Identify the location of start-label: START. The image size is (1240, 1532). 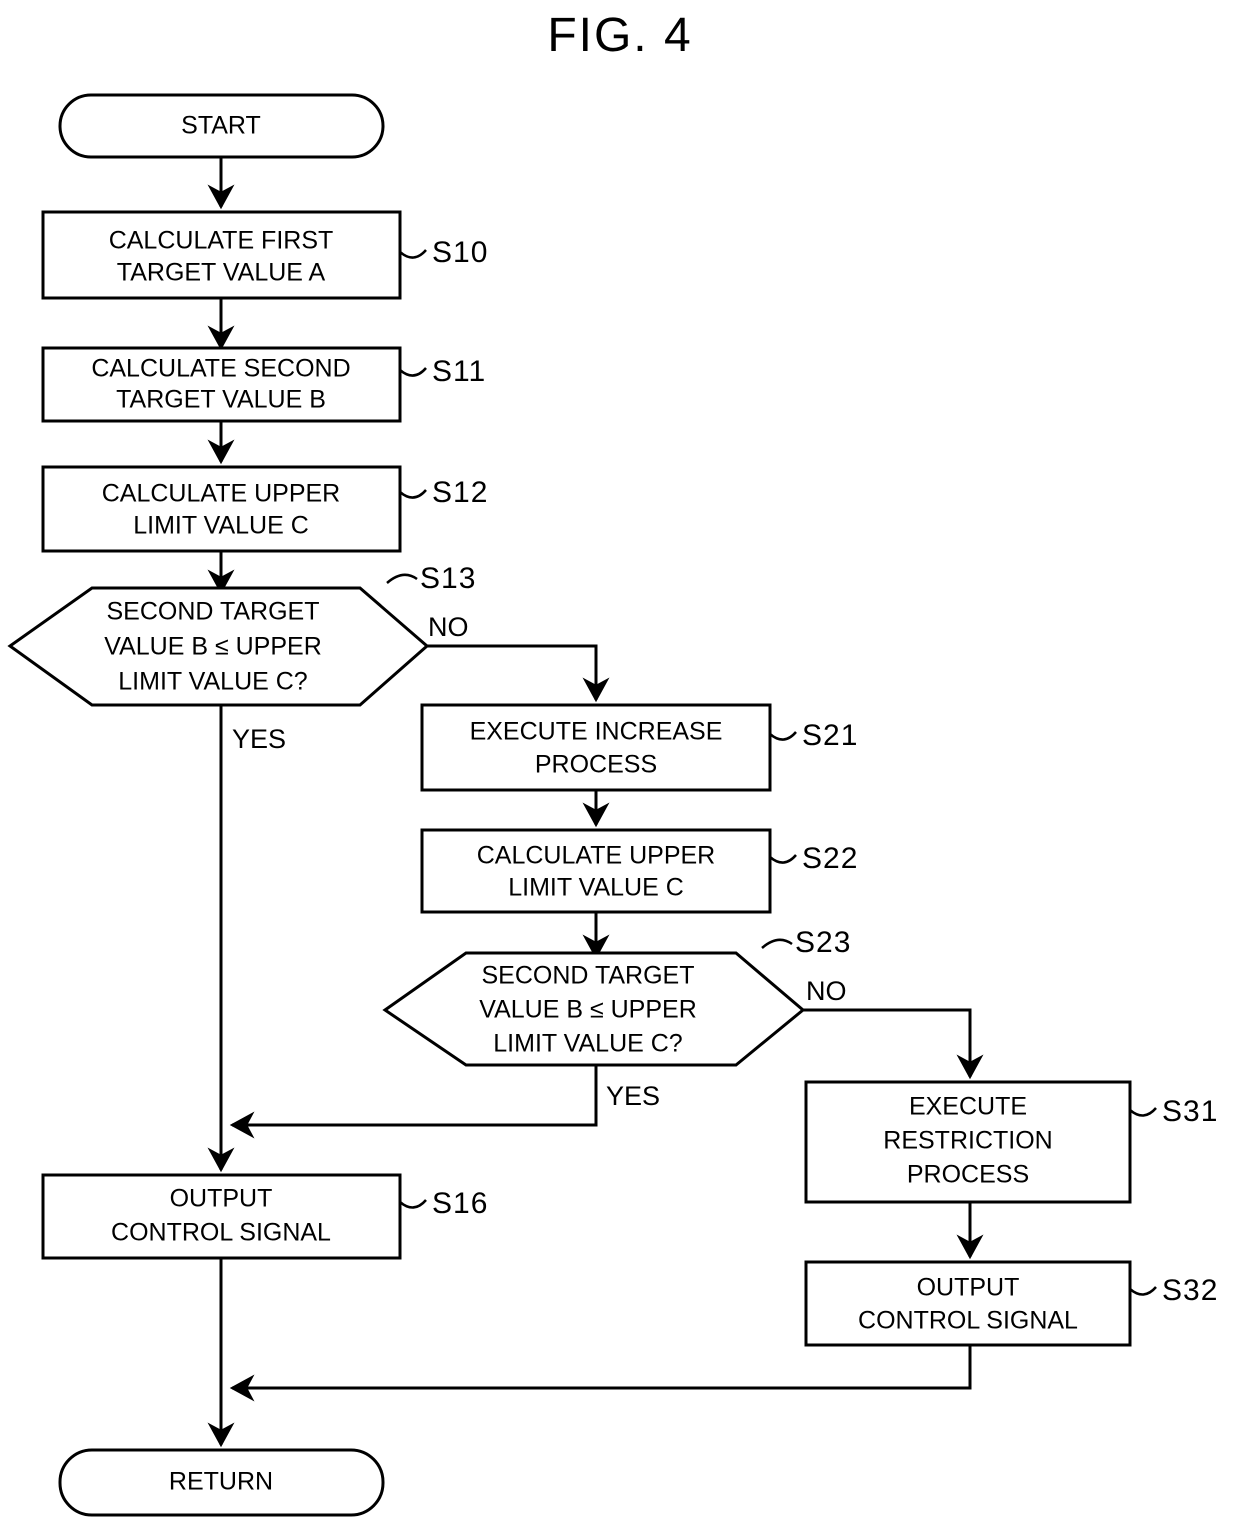
(221, 126).